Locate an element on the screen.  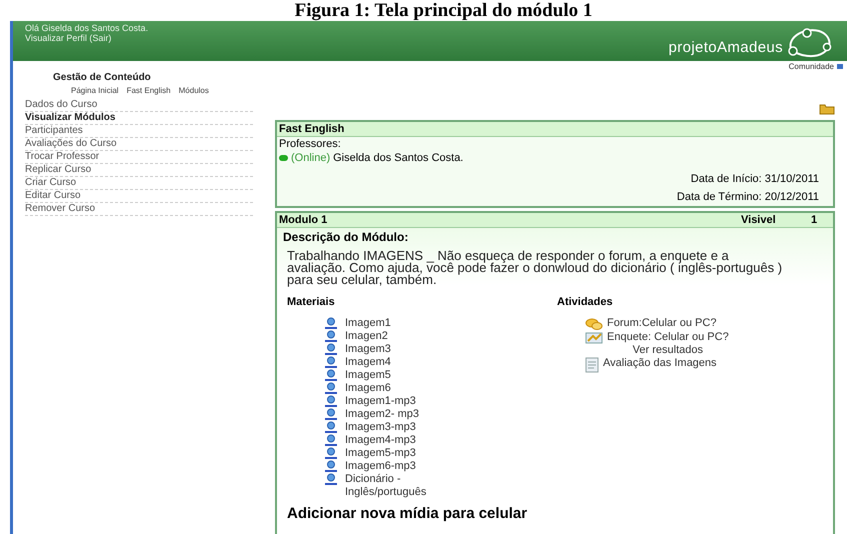
activities-heading: Atividades is located at coordinates (585, 302).